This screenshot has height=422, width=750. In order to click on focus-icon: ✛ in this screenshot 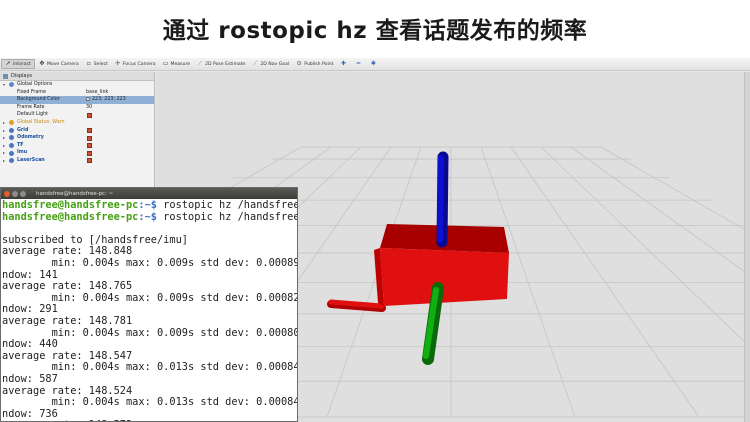, I will do `click(118, 63)`.